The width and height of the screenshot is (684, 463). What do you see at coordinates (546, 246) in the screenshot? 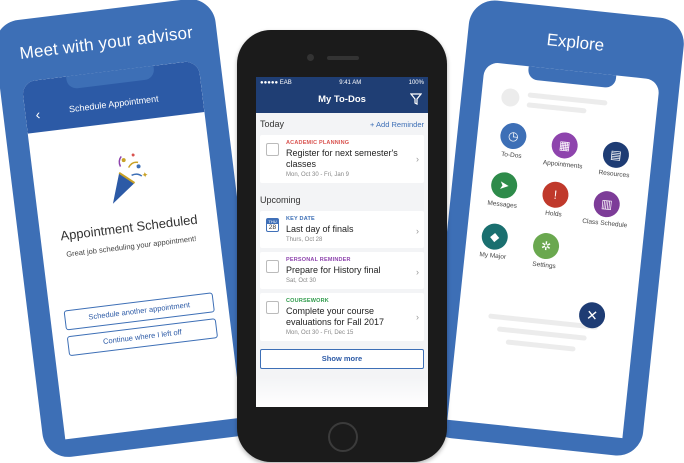
I see `gear-icon: ✲` at bounding box center [546, 246].